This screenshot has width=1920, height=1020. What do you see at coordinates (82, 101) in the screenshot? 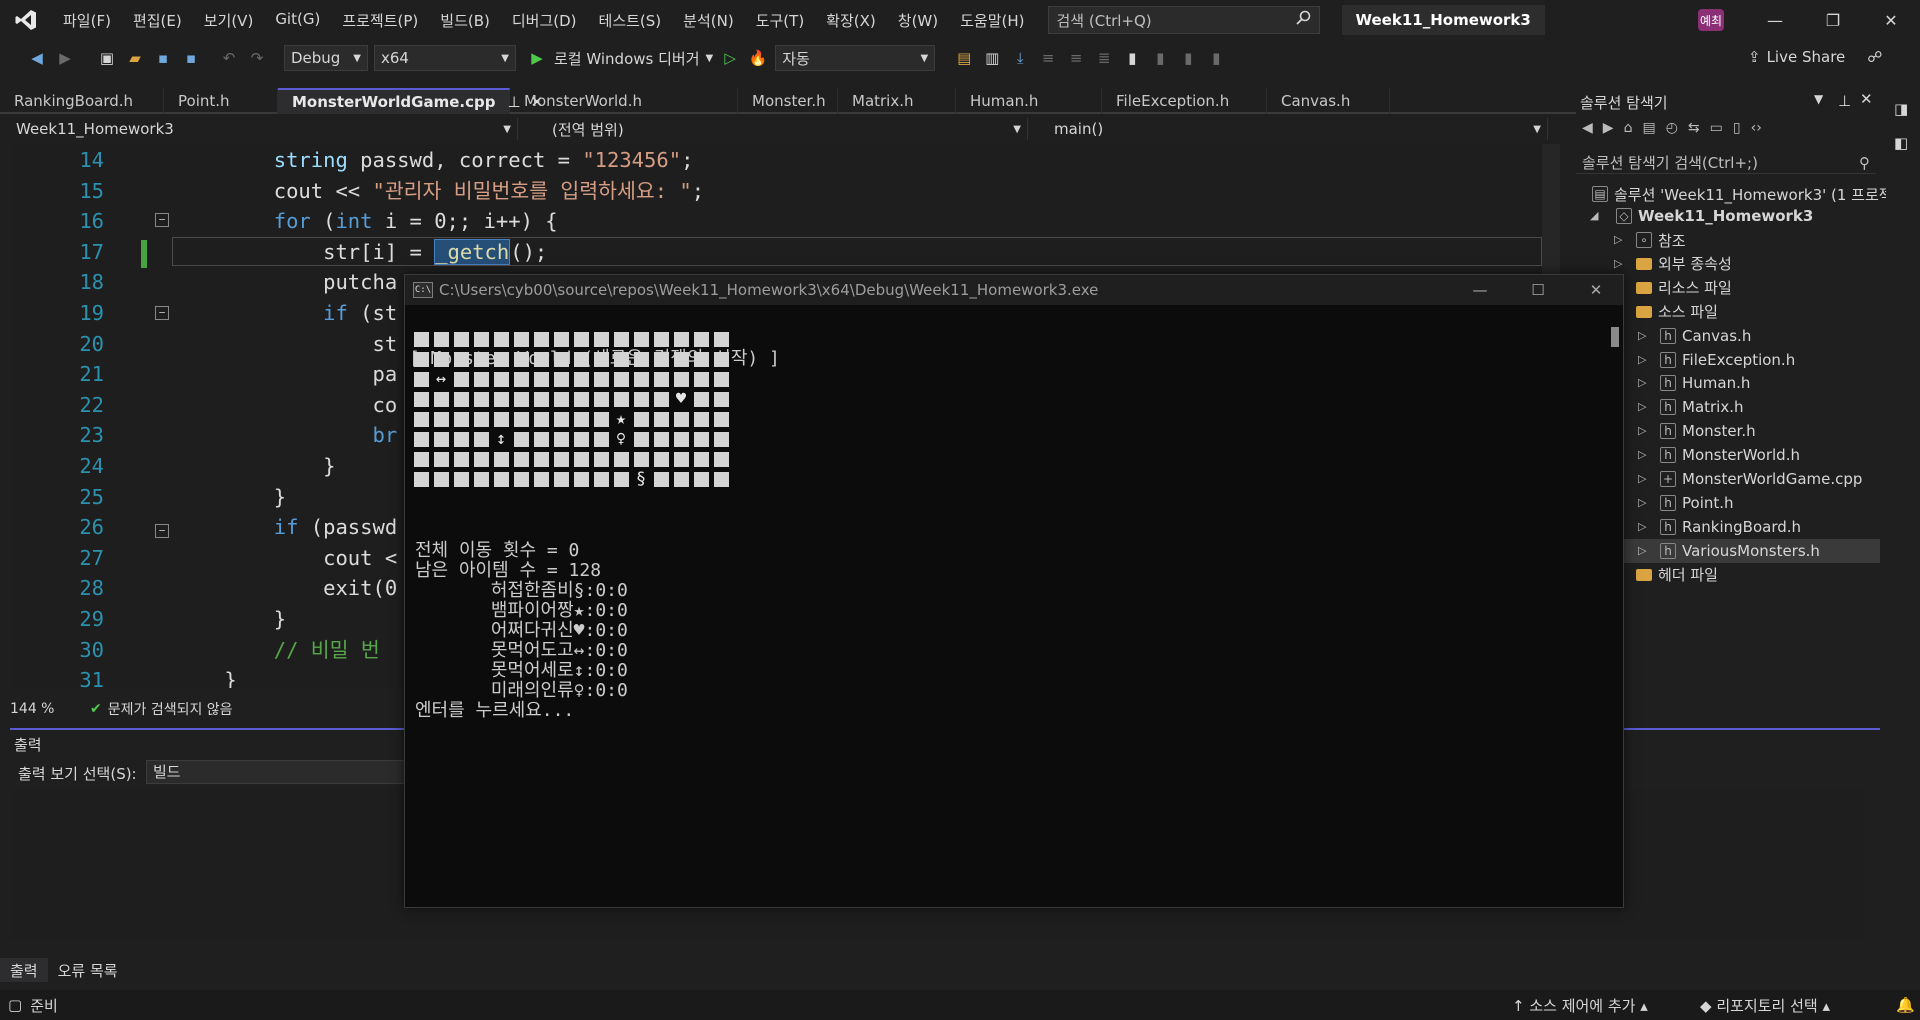
I see `editor-tab: RankingBoard.h` at bounding box center [82, 101].